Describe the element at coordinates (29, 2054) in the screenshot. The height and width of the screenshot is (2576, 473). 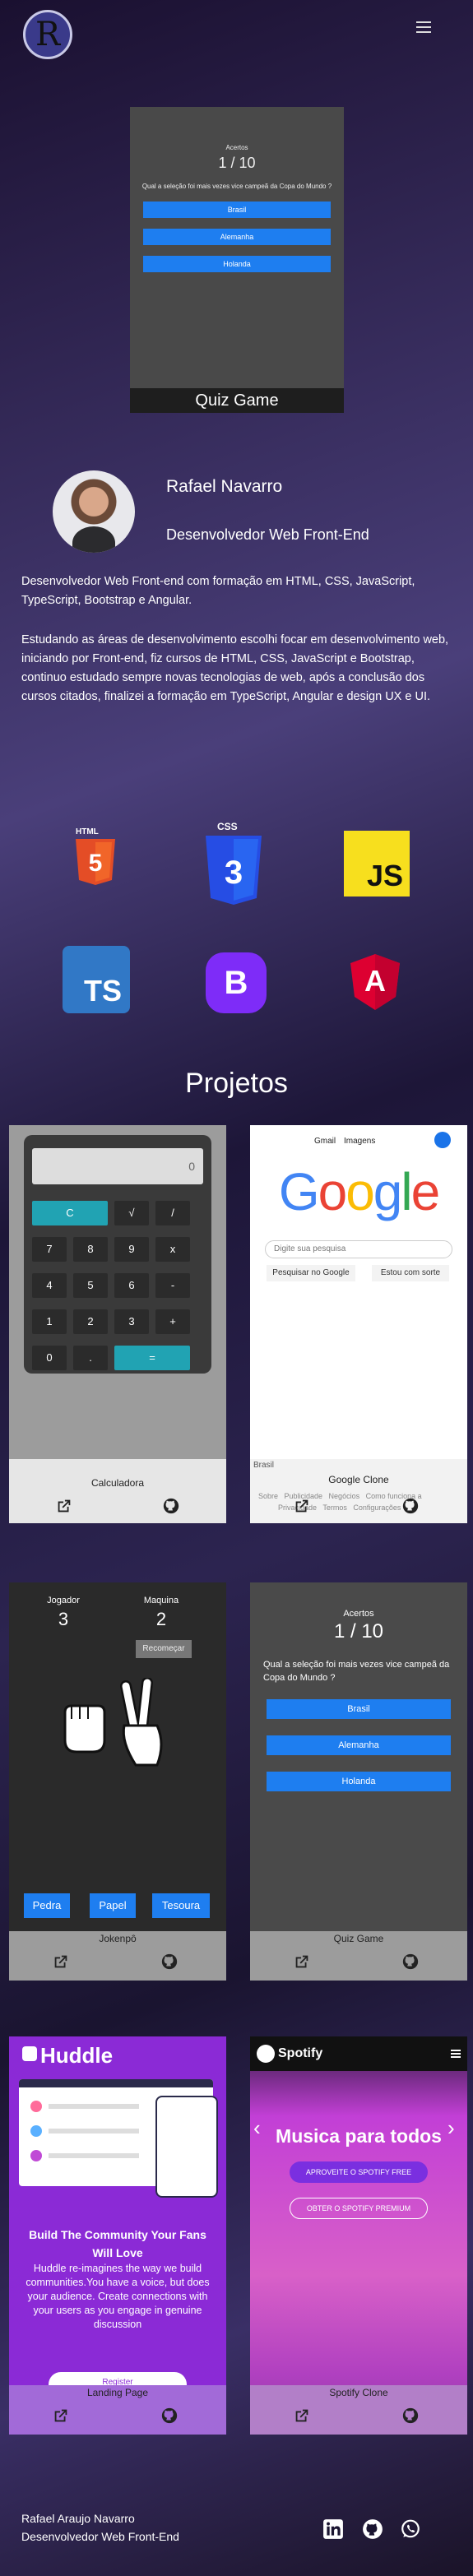
I see `huddle-logo-icon` at that location.